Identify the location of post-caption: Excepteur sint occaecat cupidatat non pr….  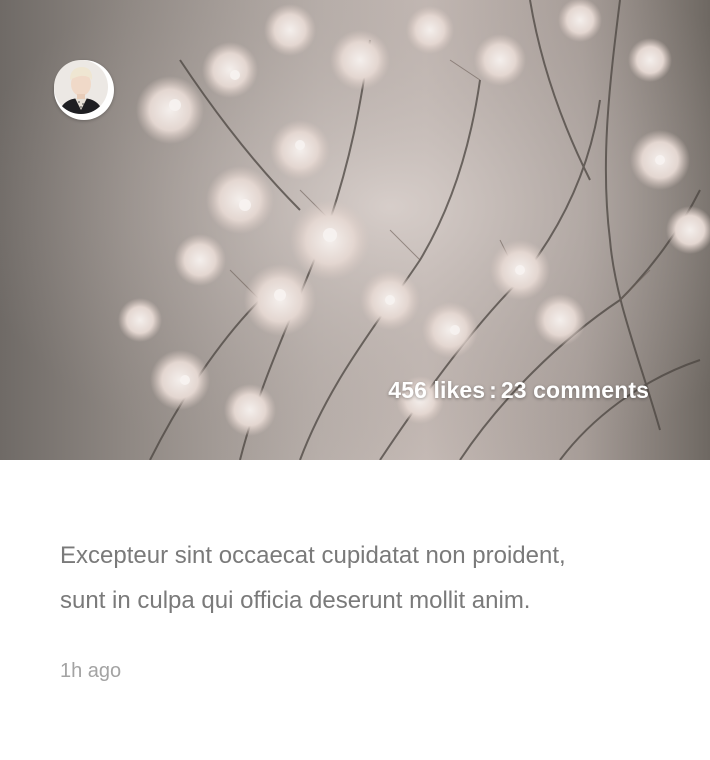
(360, 578).